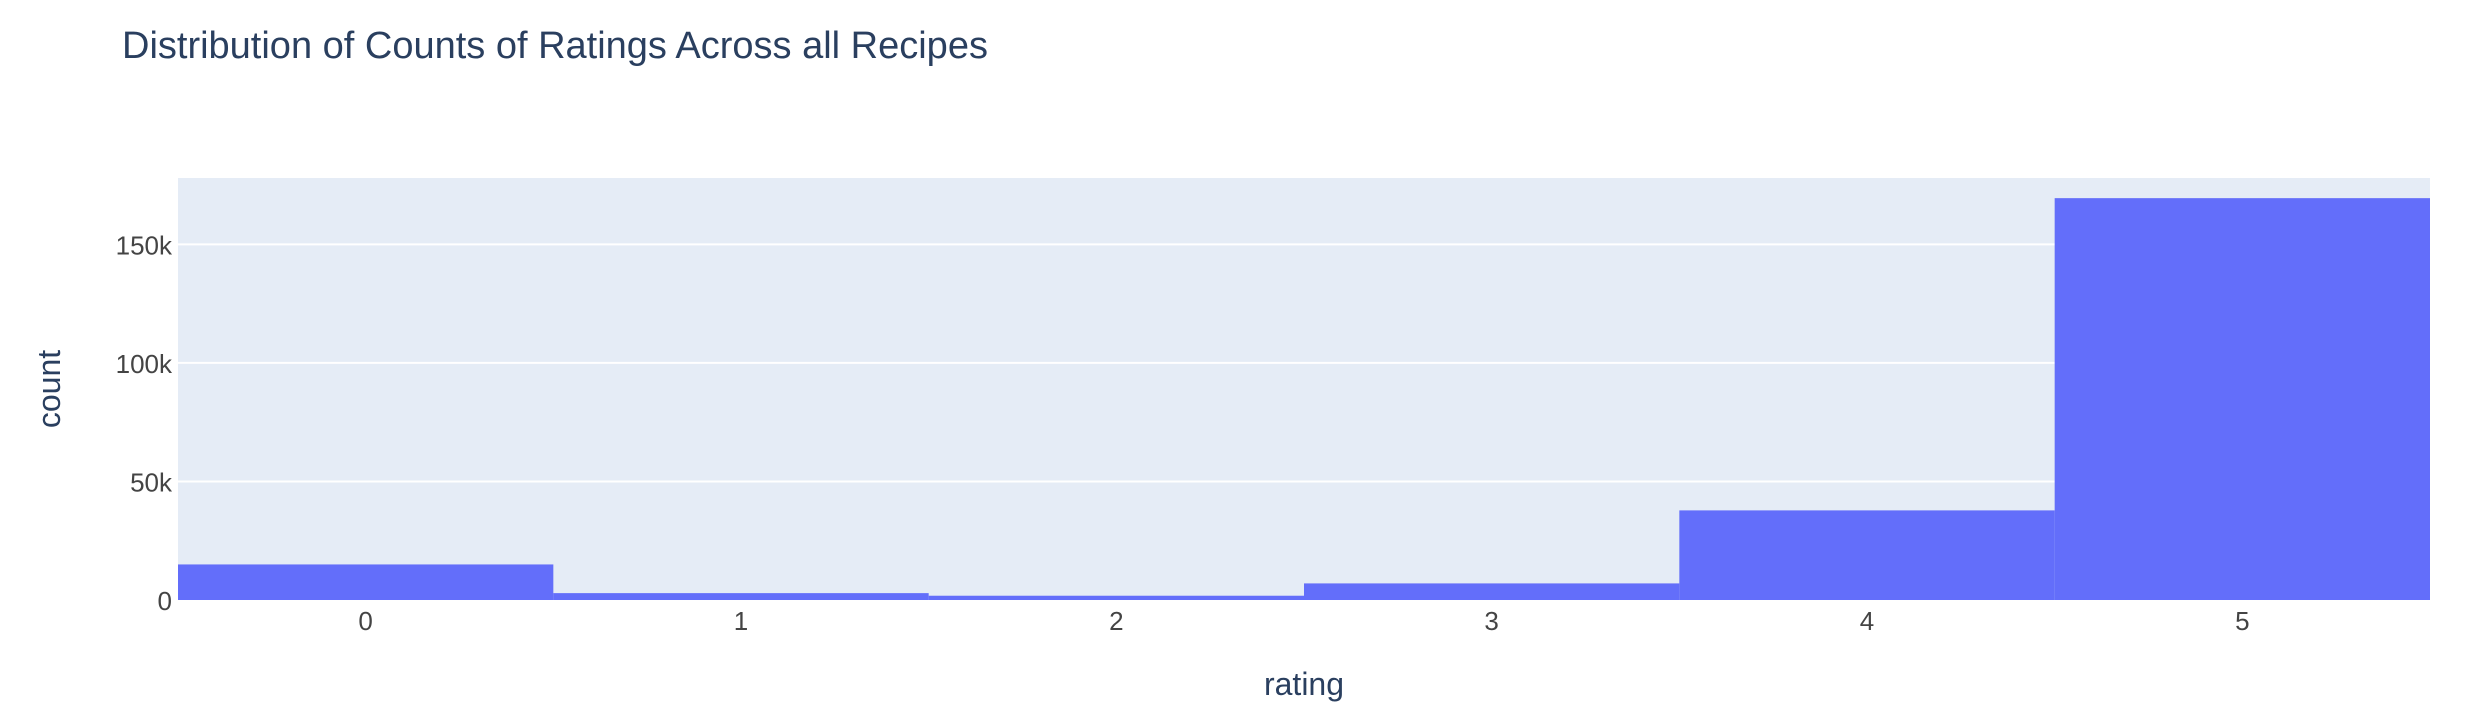  Describe the element at coordinates (144, 245) in the screenshot. I see `y-tick-label: 150k` at that location.